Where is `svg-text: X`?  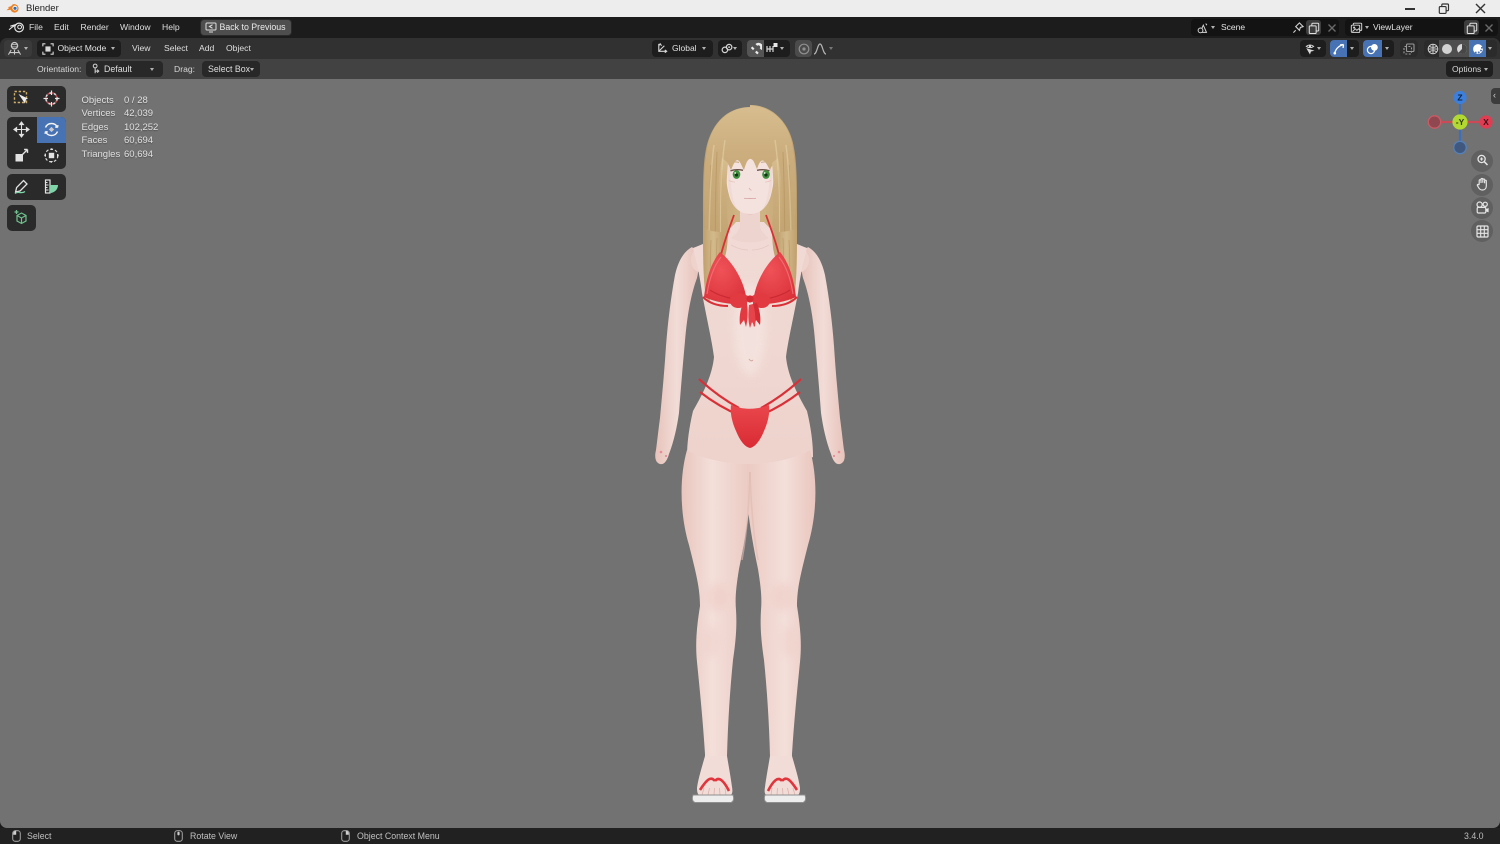
svg-text: X is located at coordinates (1486, 122).